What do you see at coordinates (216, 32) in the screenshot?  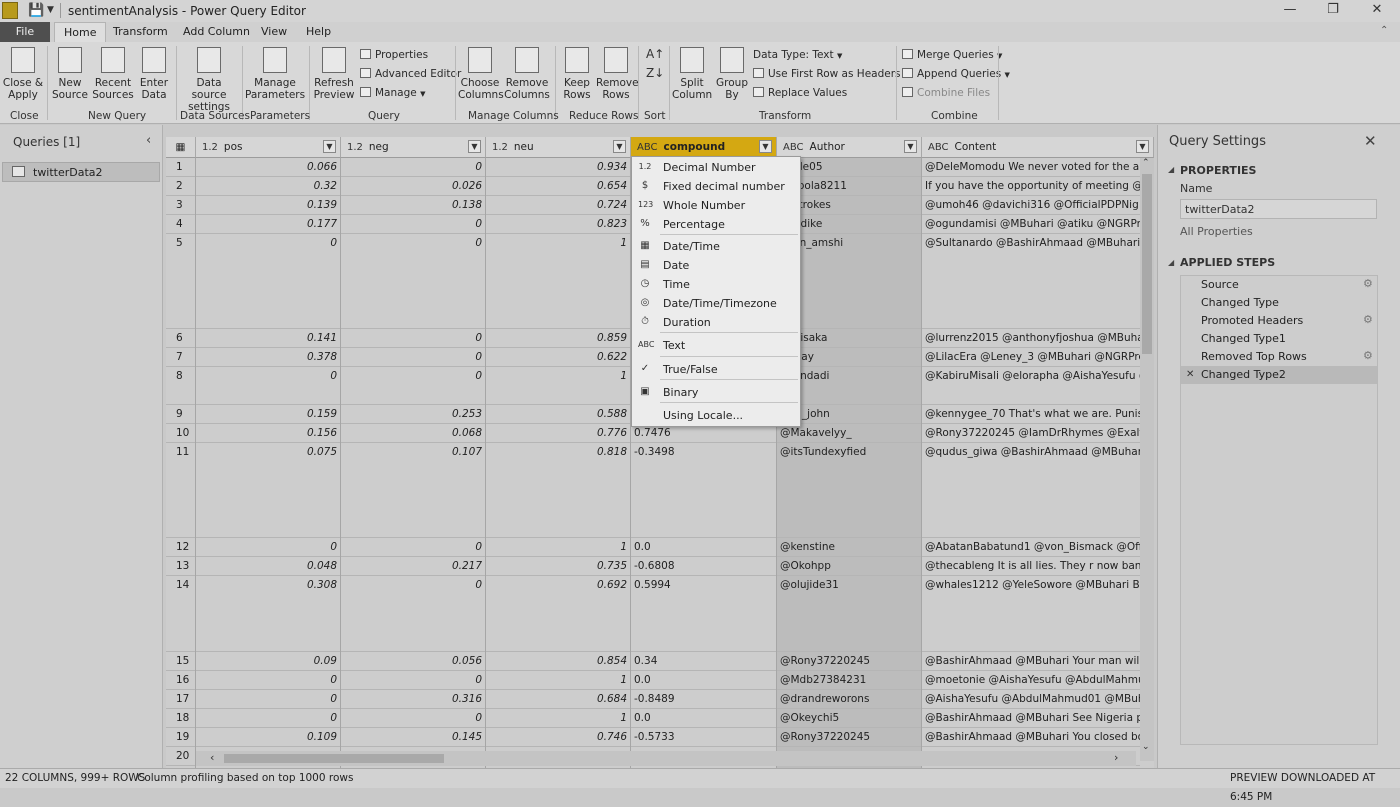 I see `tab-add-column: Add Column` at bounding box center [216, 32].